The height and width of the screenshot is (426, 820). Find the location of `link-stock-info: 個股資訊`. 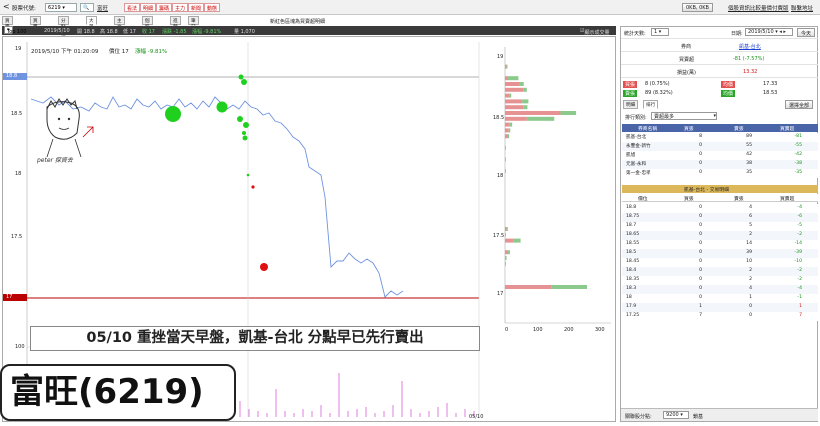

link-stock-info: 個股資訊 is located at coordinates (739, 8).